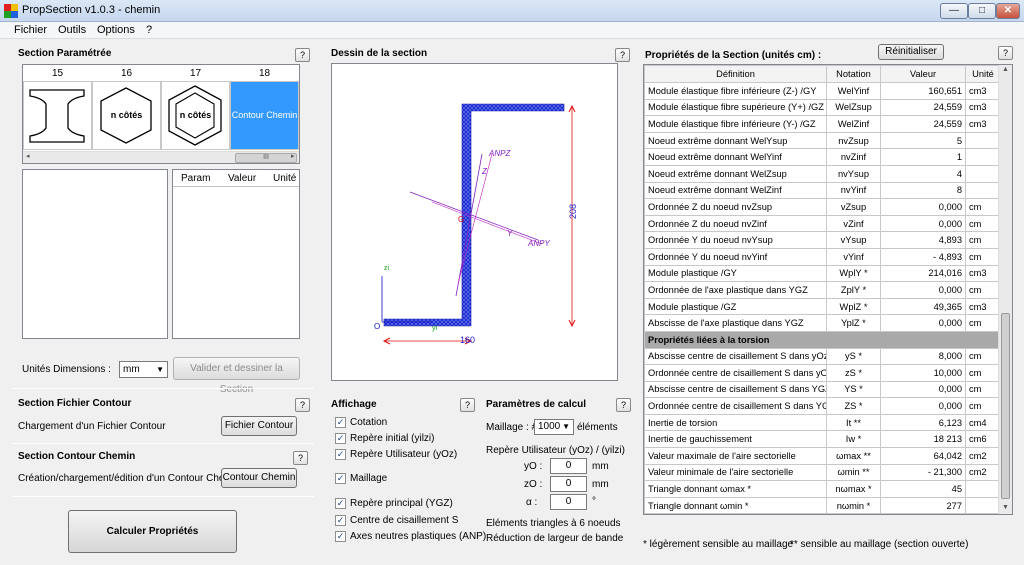 The width and height of the screenshot is (1024, 565). Describe the element at coordinates (57, 73) in the screenshot. I see `section-col-15: 15` at that location.